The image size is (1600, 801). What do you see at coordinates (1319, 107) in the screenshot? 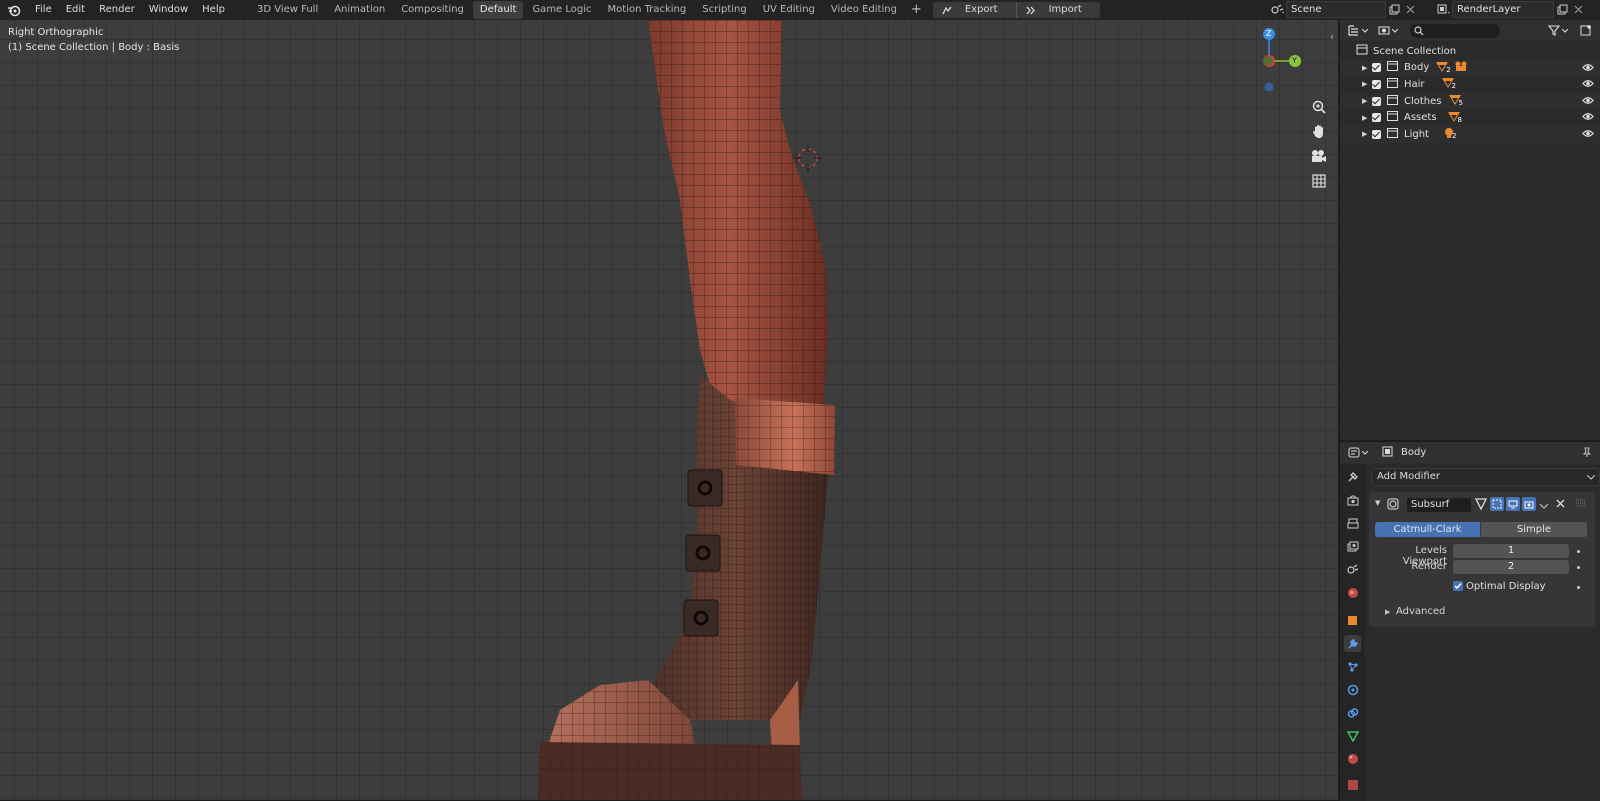
I see `zoom-icon` at bounding box center [1319, 107].